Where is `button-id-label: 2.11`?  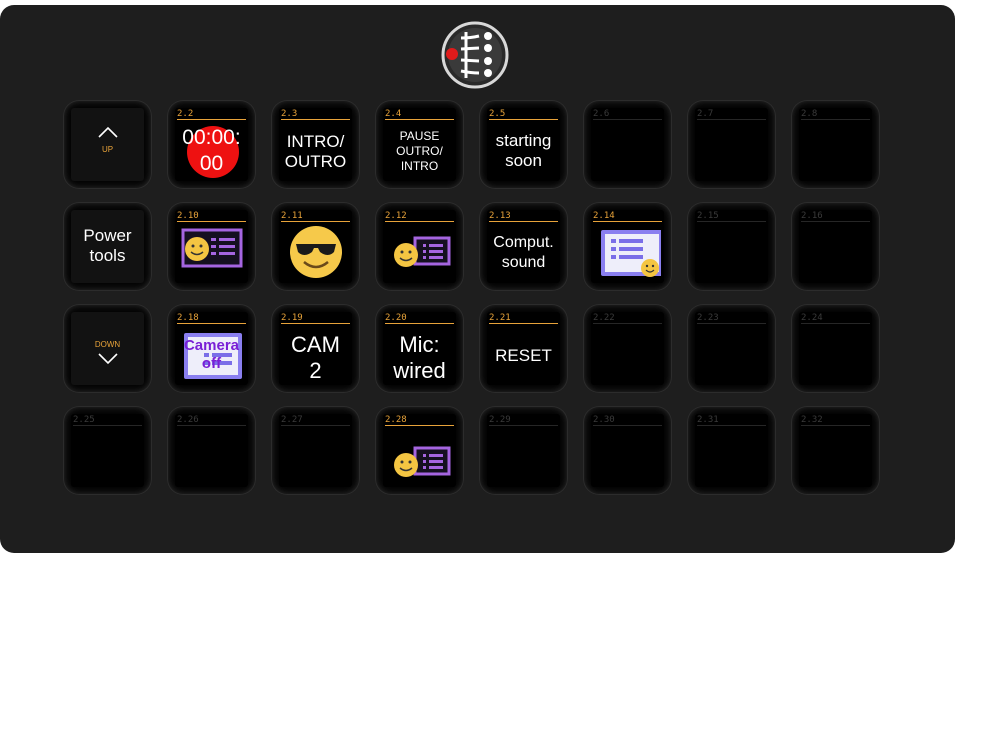
button-id-label: 2.11 is located at coordinates (292, 216).